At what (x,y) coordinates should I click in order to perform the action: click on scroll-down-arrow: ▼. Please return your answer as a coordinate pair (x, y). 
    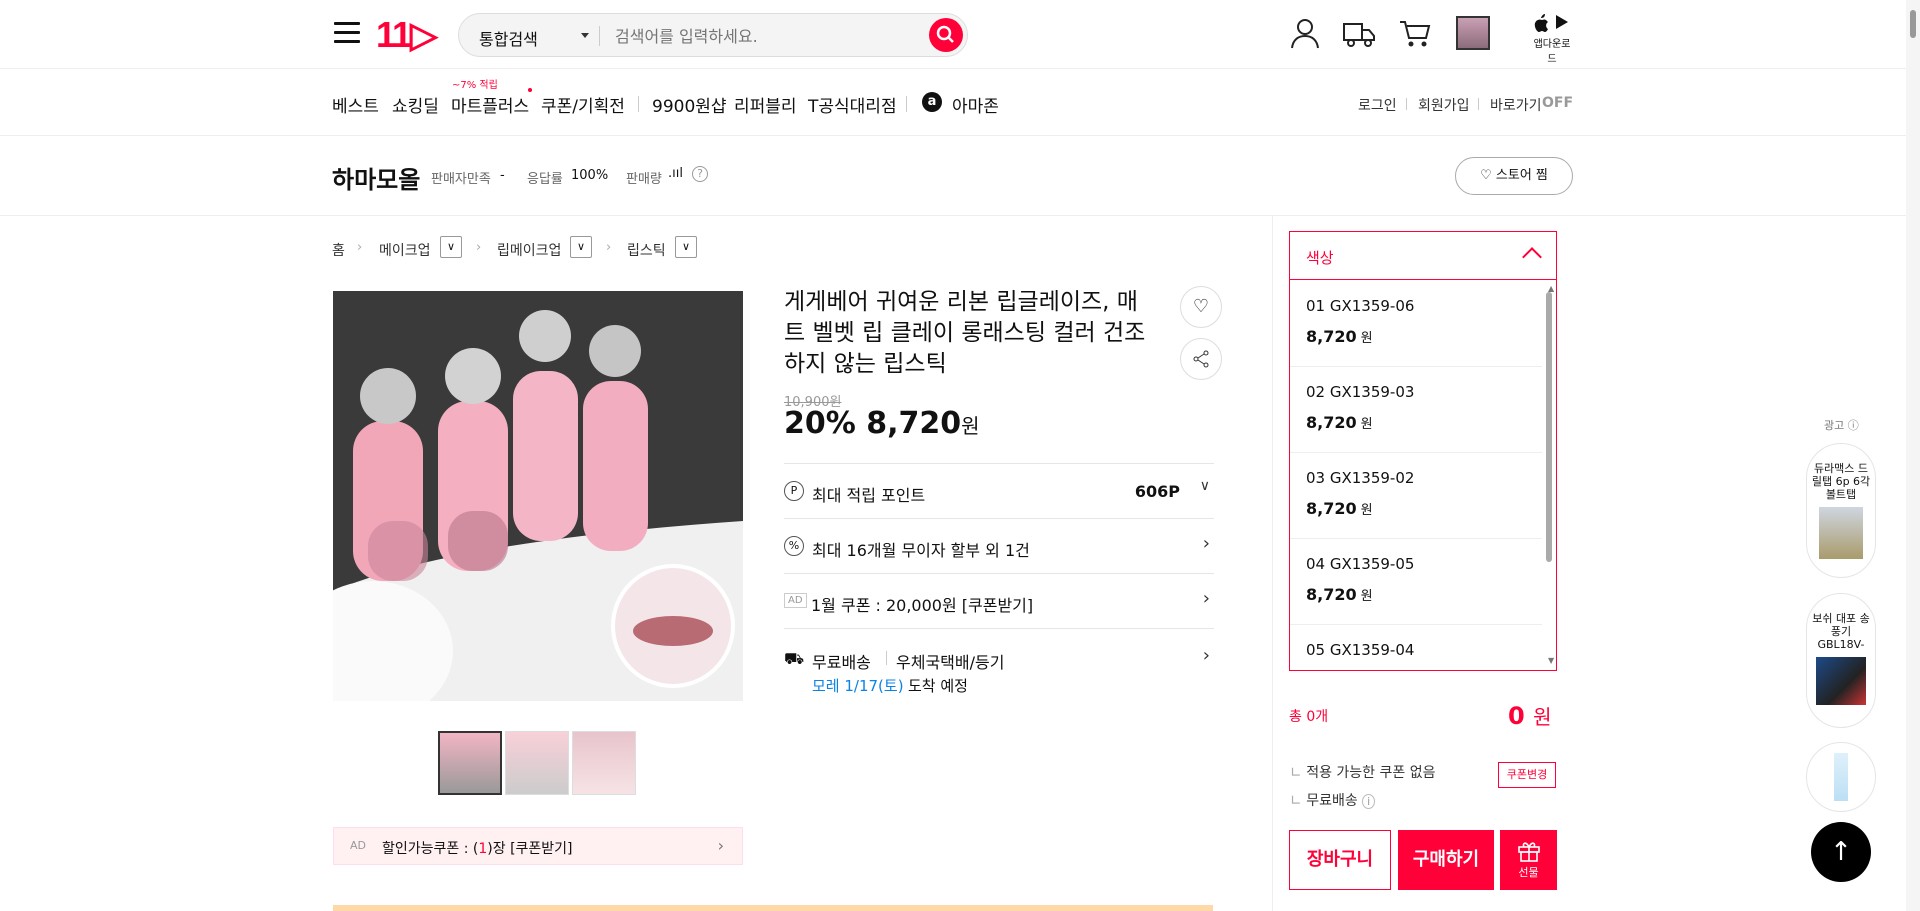
    Looking at the image, I should click on (1551, 660).